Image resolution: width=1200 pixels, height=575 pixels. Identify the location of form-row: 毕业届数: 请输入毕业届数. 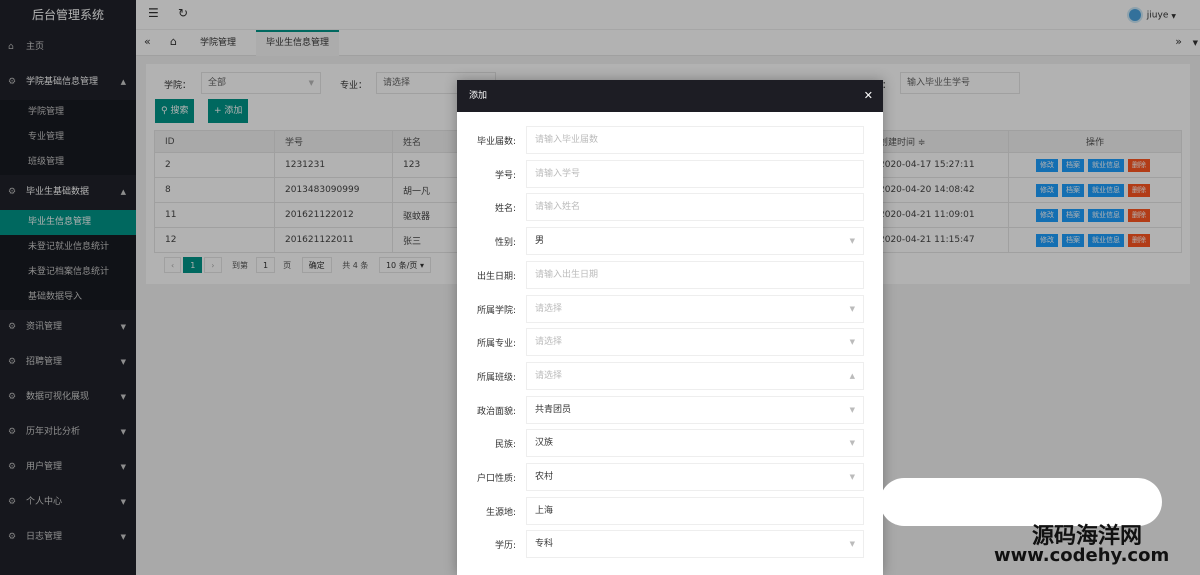
(670, 140).